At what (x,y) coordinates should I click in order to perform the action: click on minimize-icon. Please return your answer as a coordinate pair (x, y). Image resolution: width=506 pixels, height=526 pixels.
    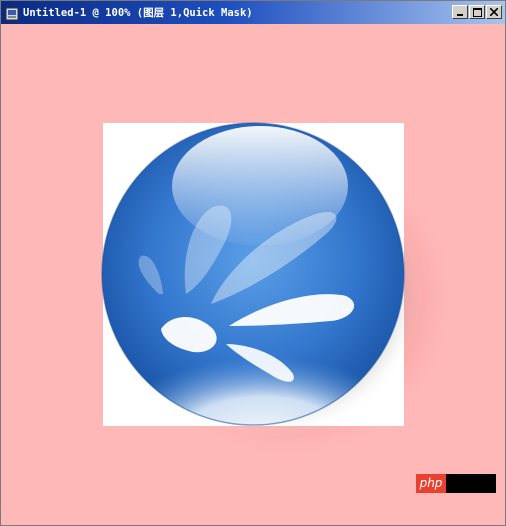
    Looking at the image, I should click on (460, 15).